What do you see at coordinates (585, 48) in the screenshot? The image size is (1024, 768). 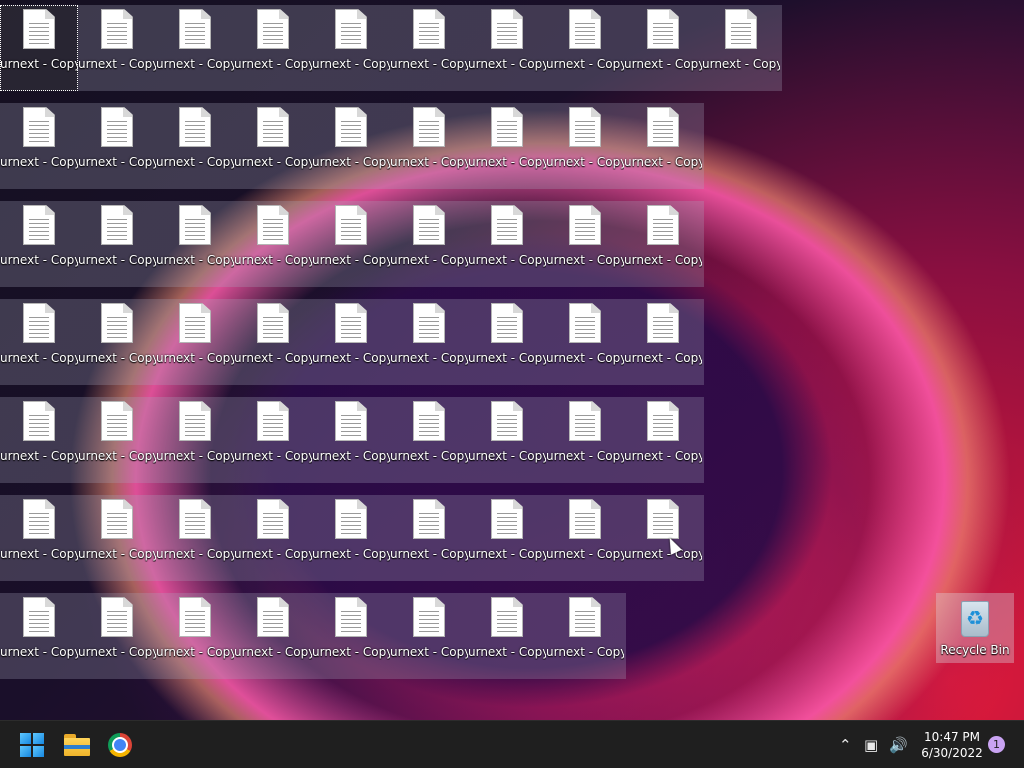 I see `desktop-file-item: urnext - Copy (47).txt` at bounding box center [585, 48].